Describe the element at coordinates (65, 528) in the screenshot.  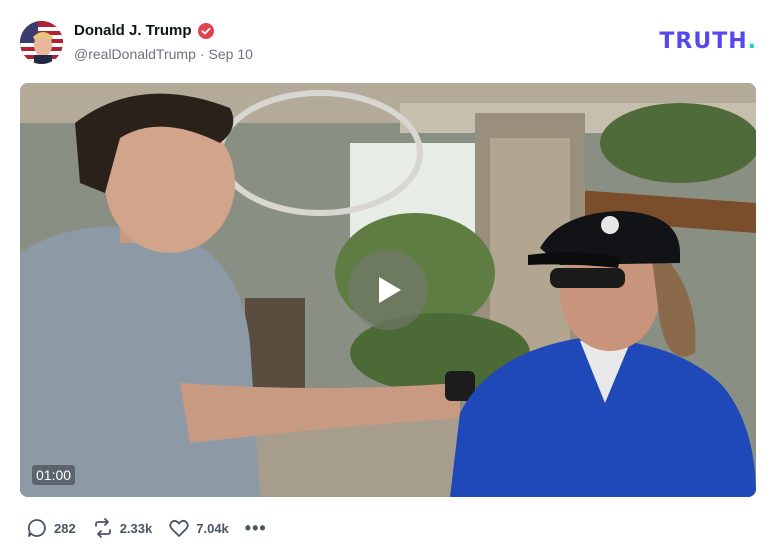
I see `reply-count: 282` at that location.